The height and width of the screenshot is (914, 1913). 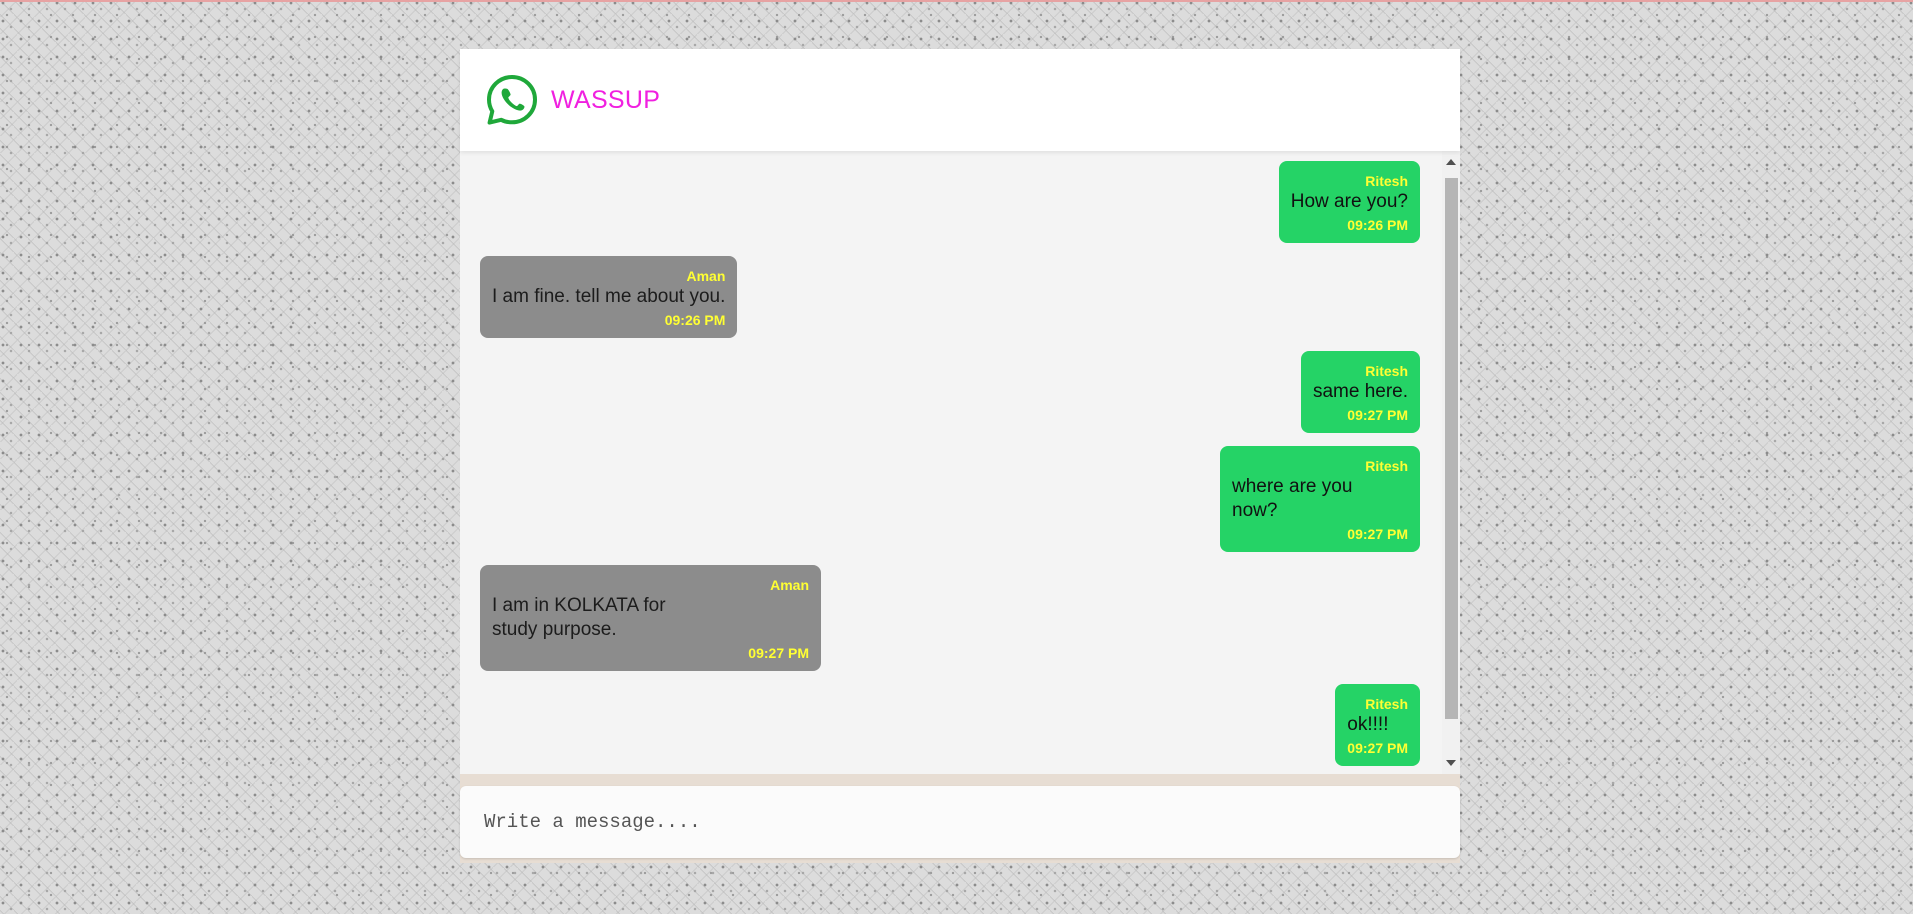 I want to click on message-row: Ritesh ok!!!! 09:27 PM, so click(x=951, y=725).